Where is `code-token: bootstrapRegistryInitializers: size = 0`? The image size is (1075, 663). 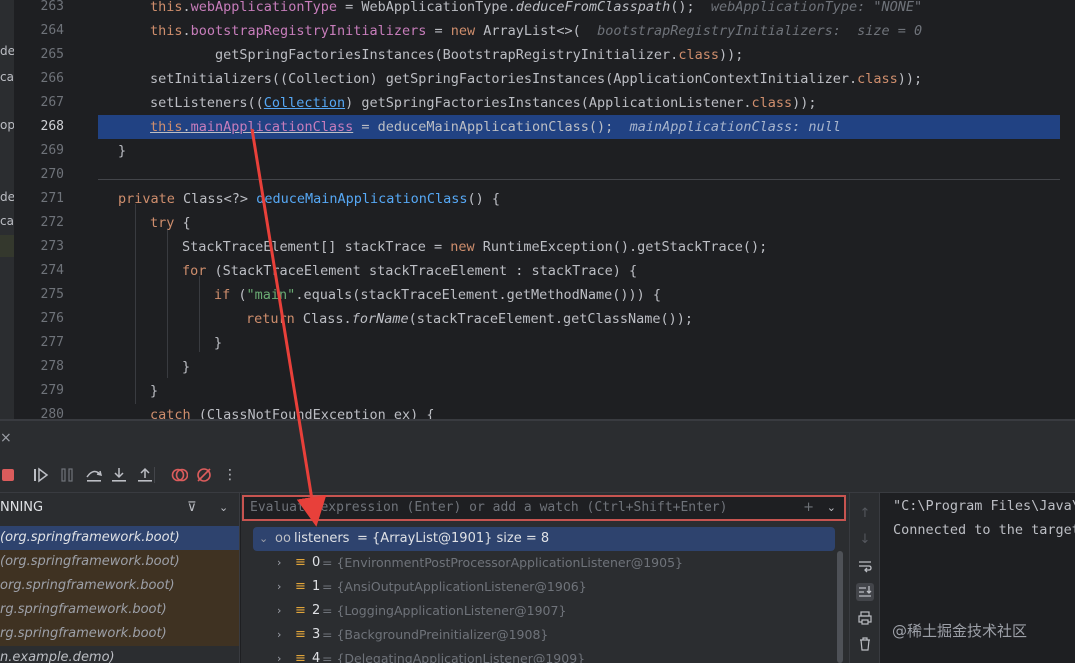
code-token: bootstrapRegistryInitializers: size = 0 is located at coordinates (760, 31).